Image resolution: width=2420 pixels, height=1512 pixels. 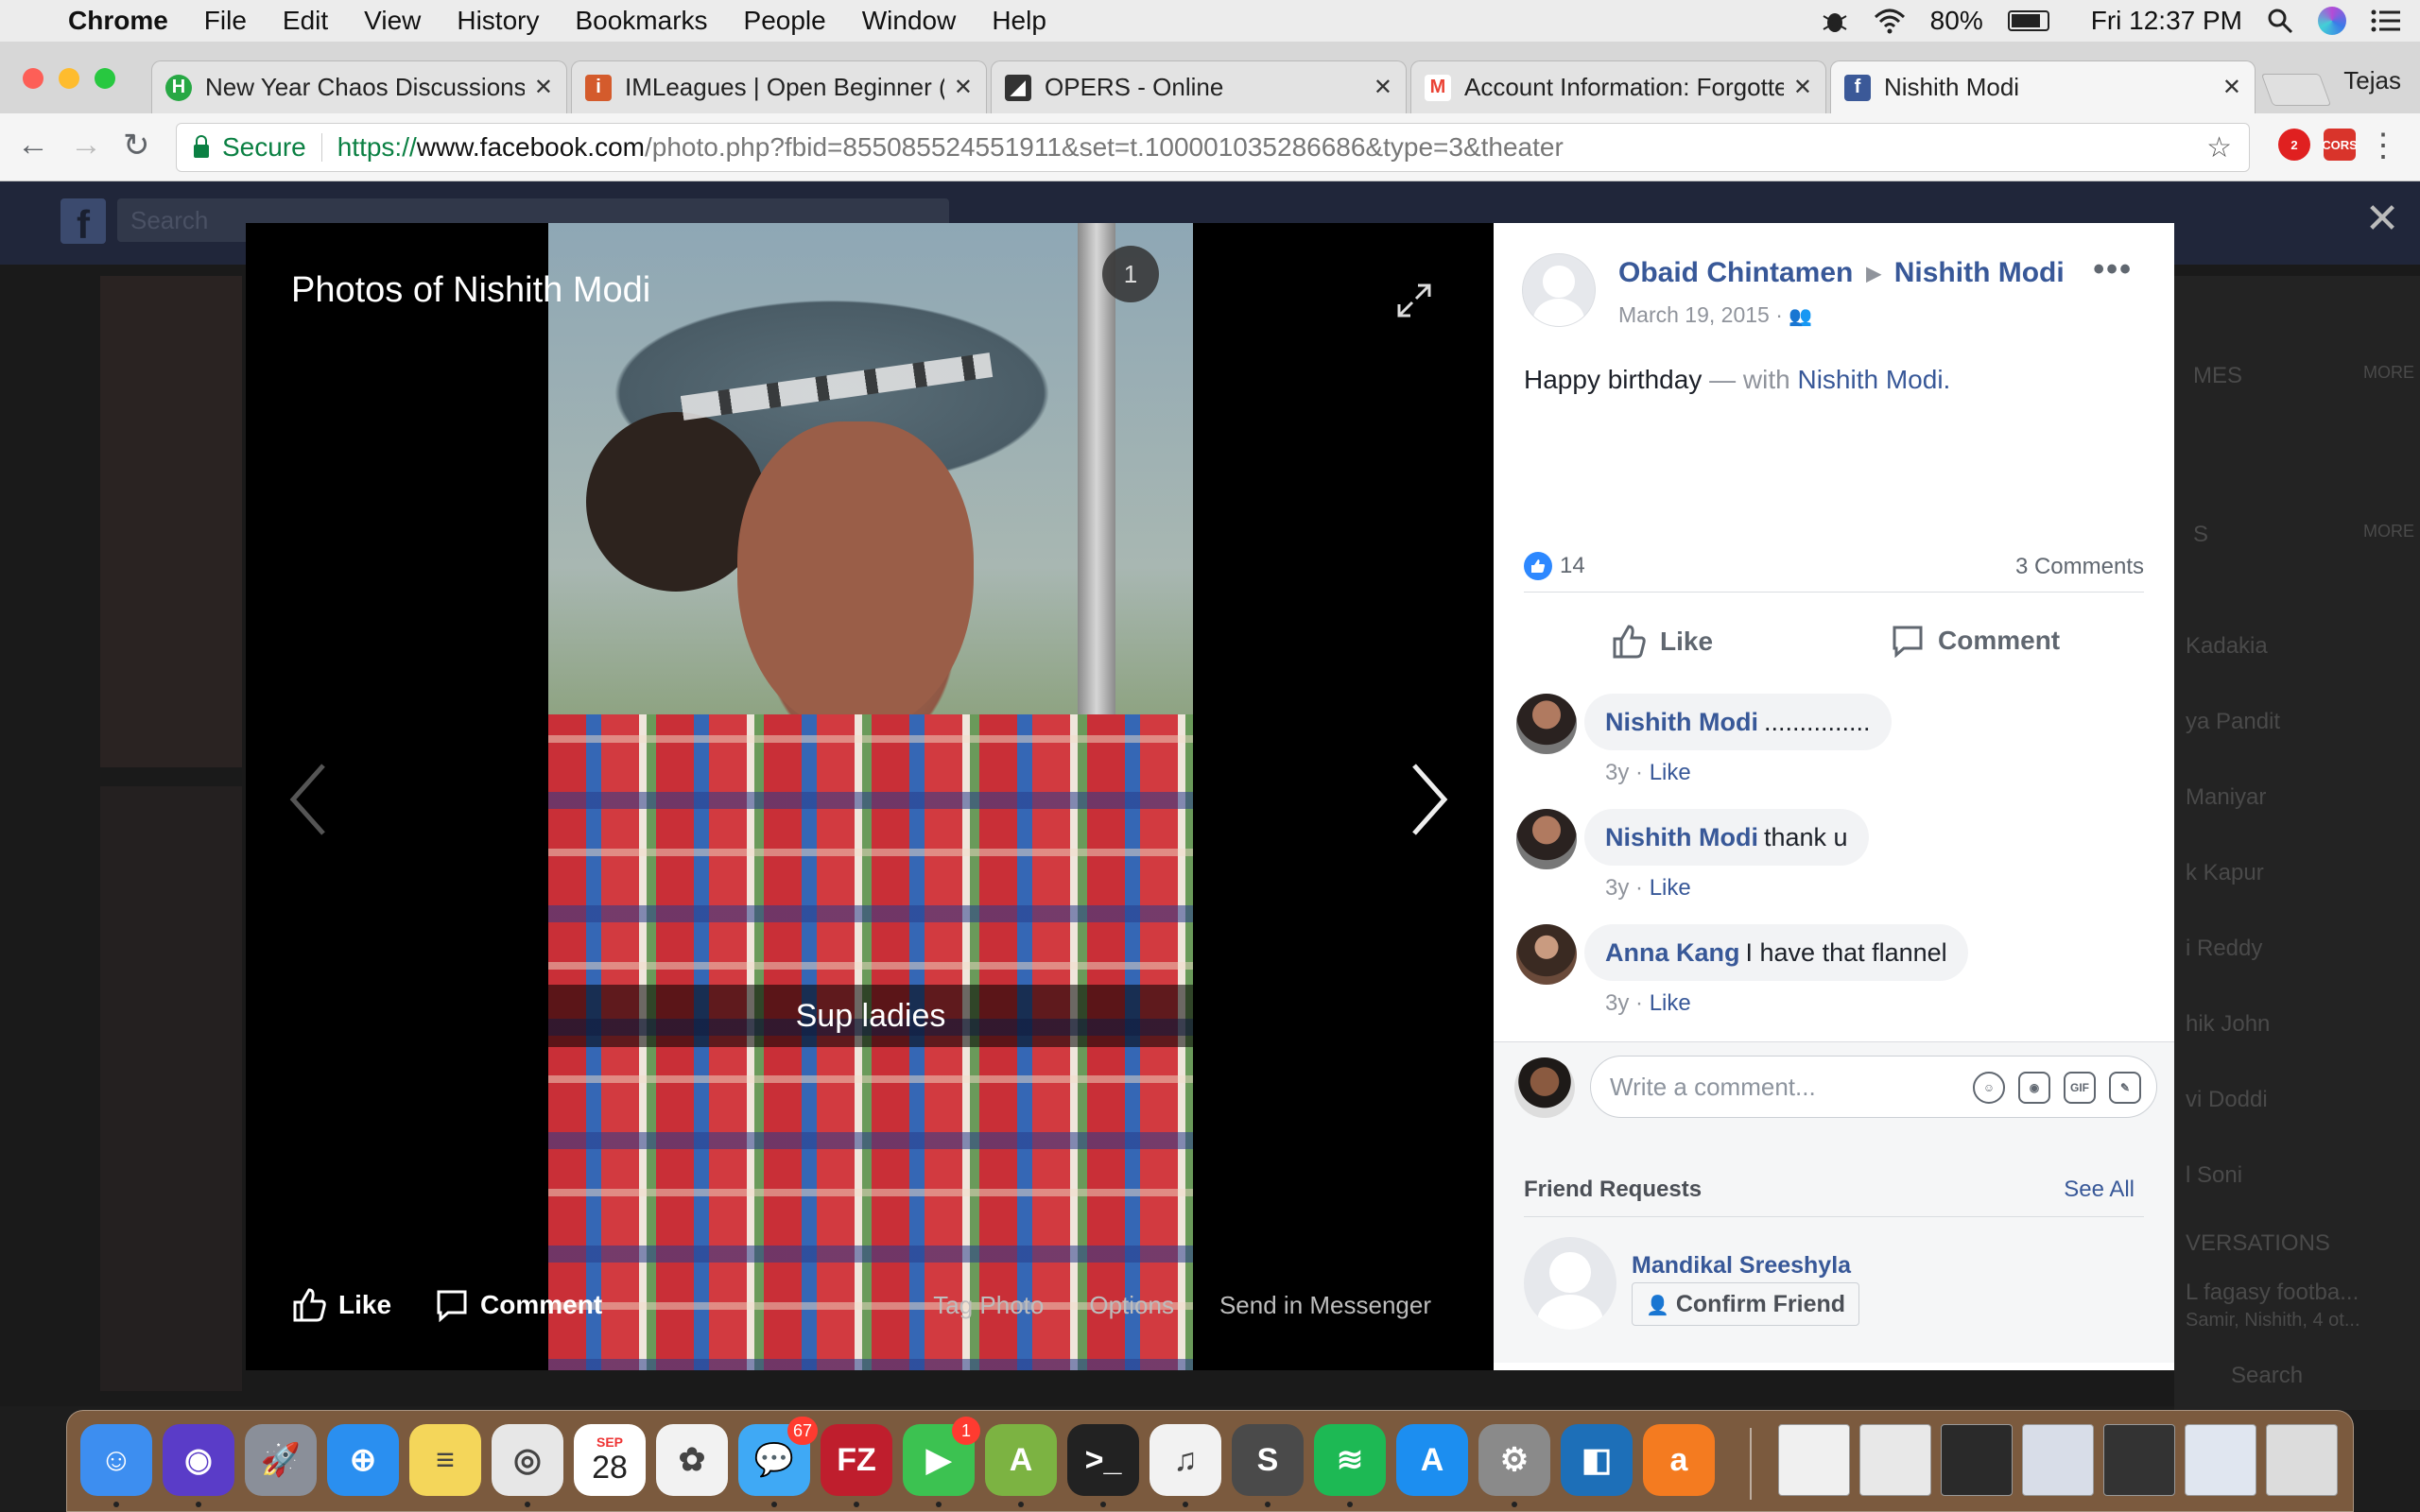 I want to click on menu-edit: Edit, so click(x=305, y=21).